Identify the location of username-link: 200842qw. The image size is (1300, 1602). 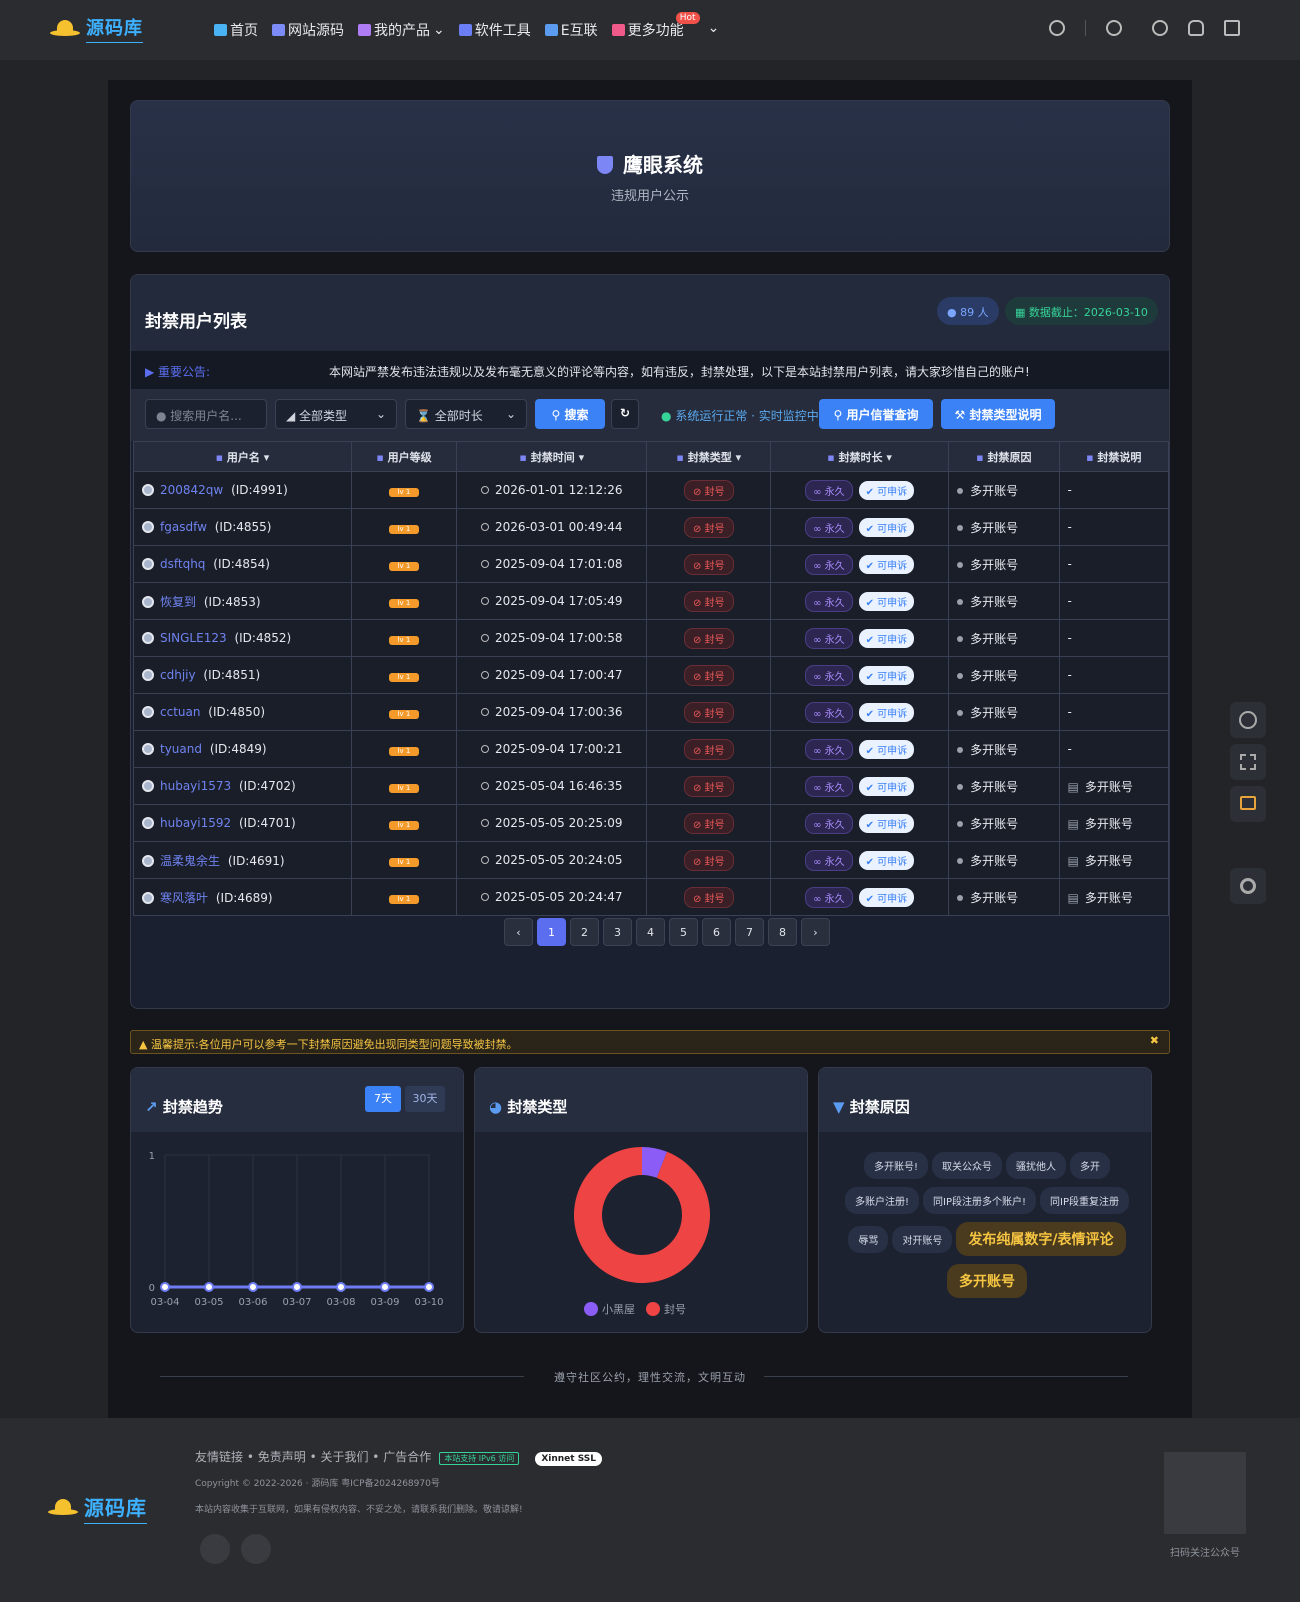
(191, 490).